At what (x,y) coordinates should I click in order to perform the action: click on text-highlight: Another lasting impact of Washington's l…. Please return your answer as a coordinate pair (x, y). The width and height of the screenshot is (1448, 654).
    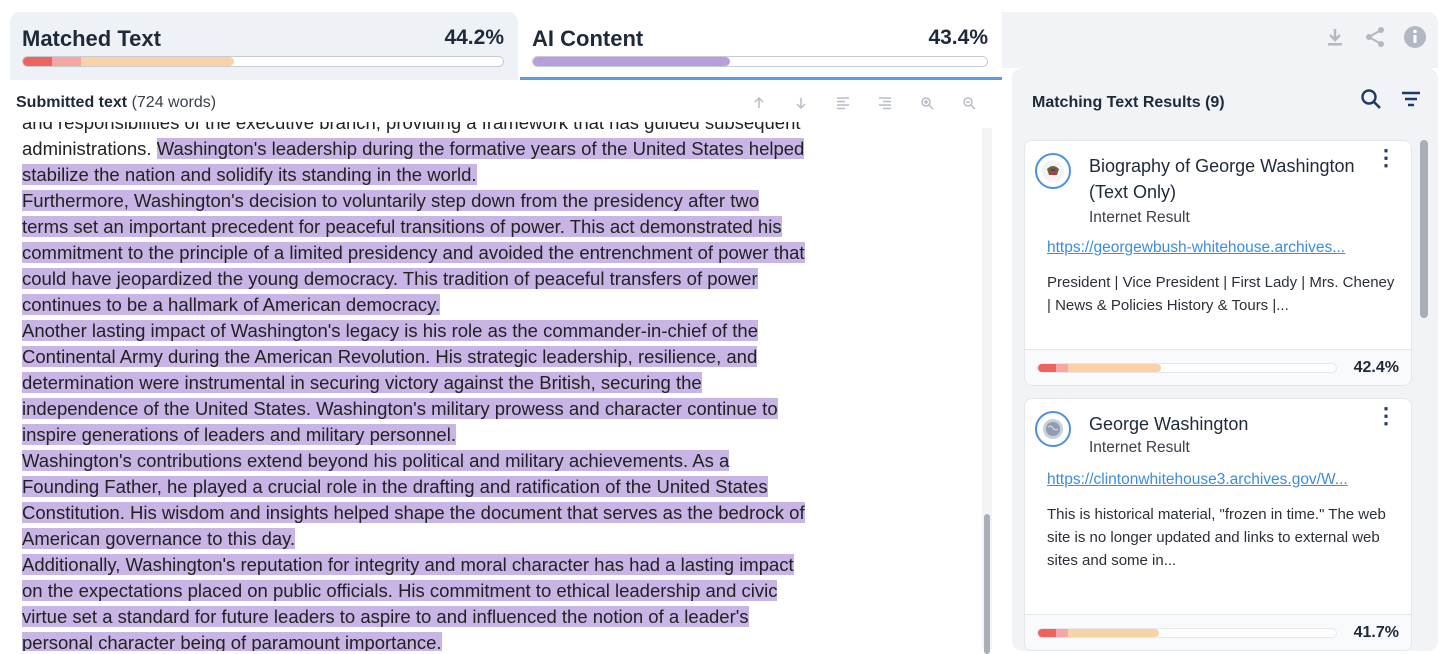
    Looking at the image, I should click on (390, 330).